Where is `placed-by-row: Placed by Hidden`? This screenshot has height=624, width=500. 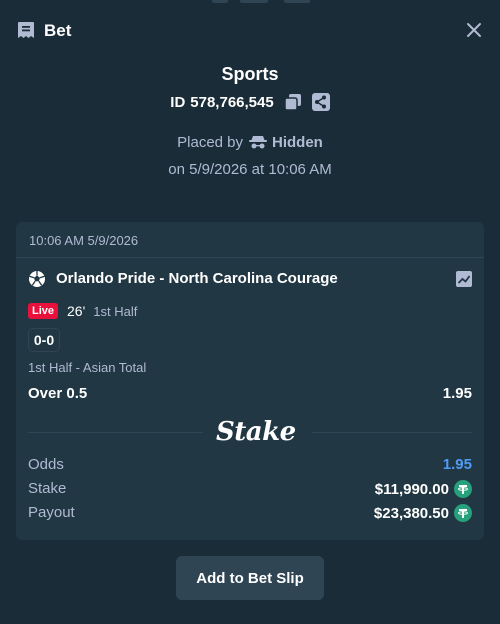 placed-by-row: Placed by Hidden is located at coordinates (250, 142).